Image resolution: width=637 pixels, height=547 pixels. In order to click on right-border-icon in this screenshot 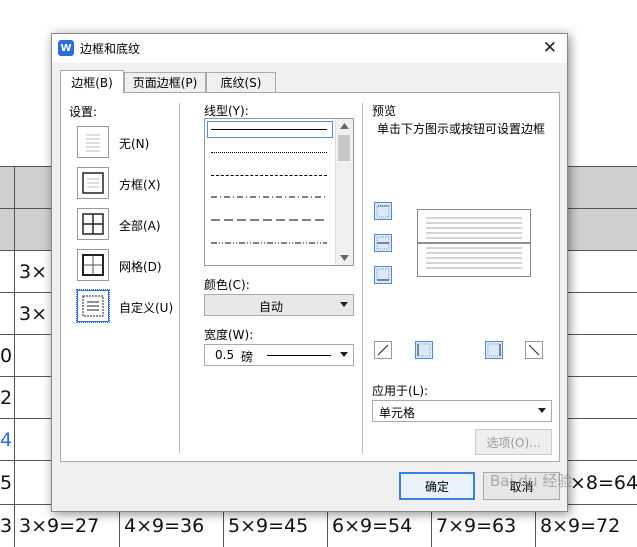, I will do `click(494, 350)`.